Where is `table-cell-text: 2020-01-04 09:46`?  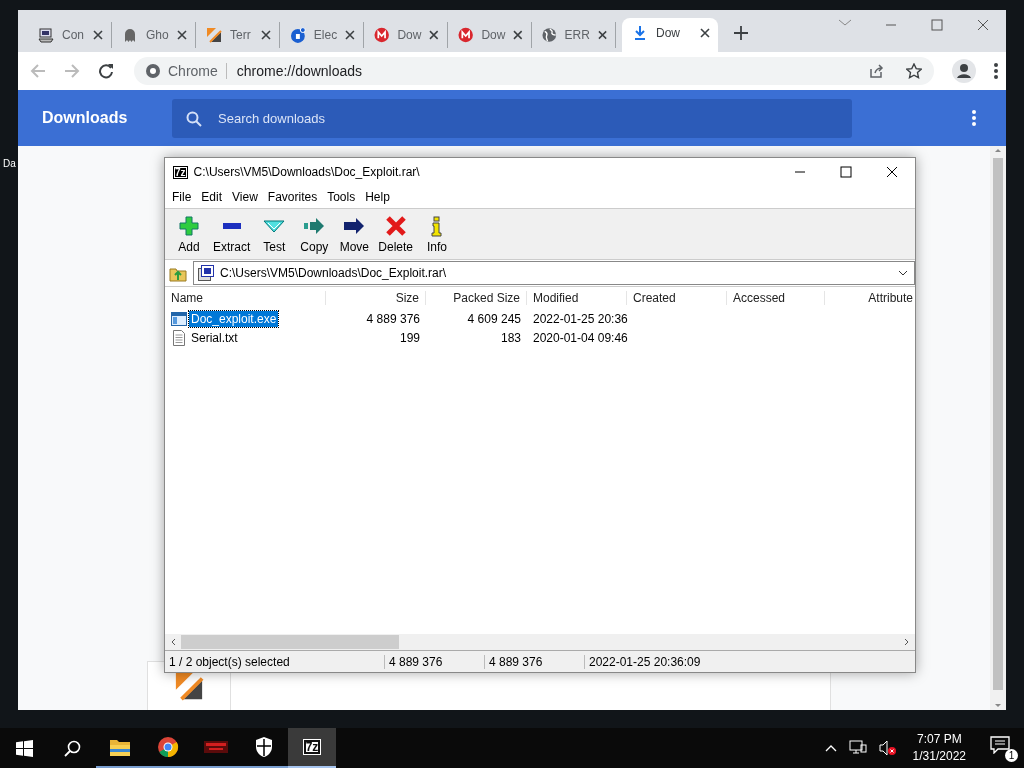
table-cell-text: 2020-01-04 09:46 is located at coordinates (579, 337).